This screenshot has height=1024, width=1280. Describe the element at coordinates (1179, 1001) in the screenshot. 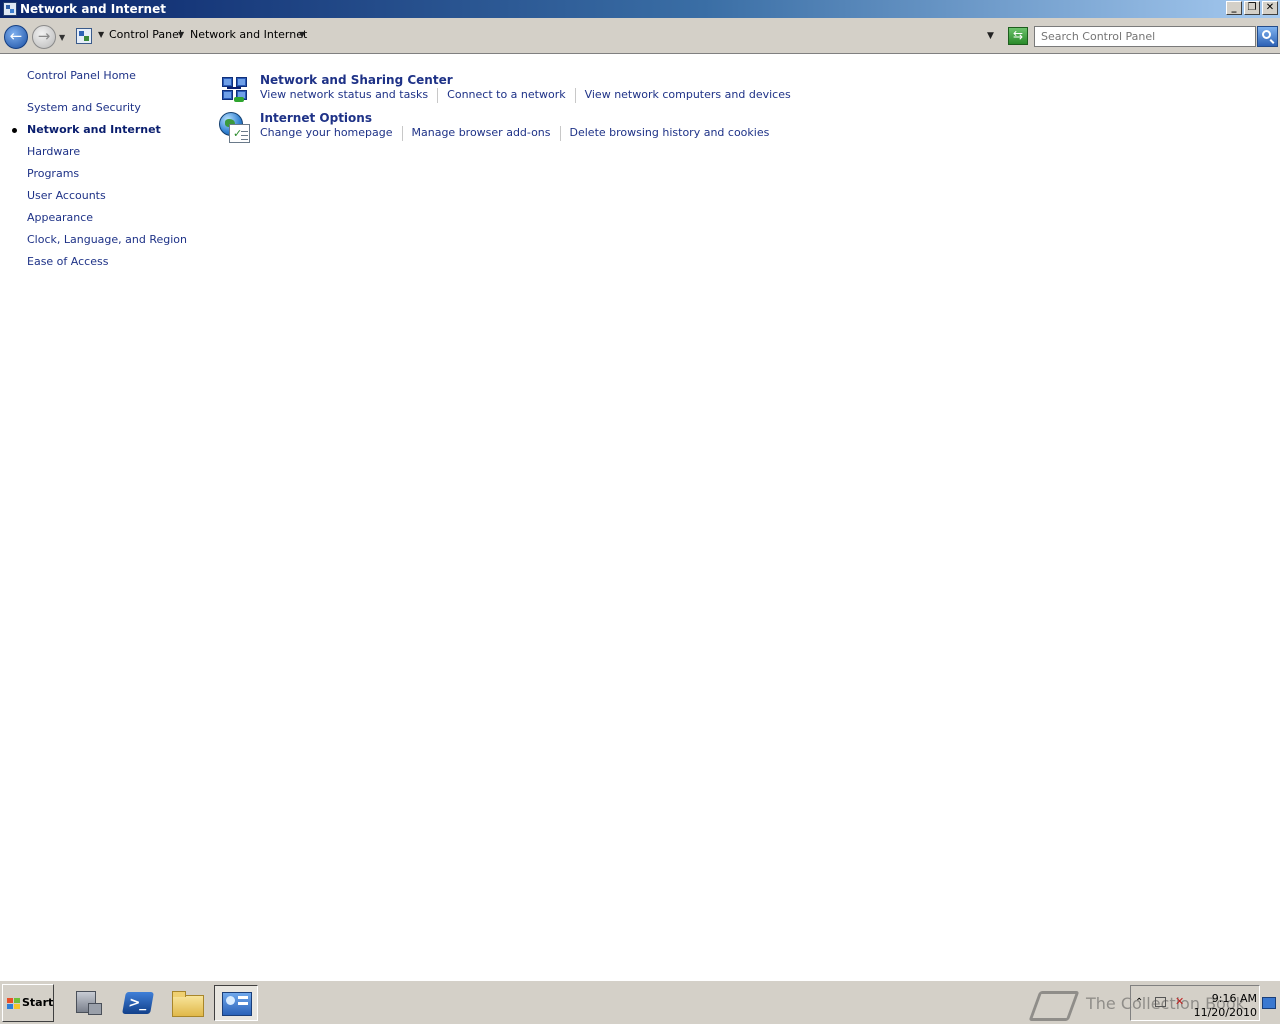

I see `volume-muted-icon: ✕` at that location.